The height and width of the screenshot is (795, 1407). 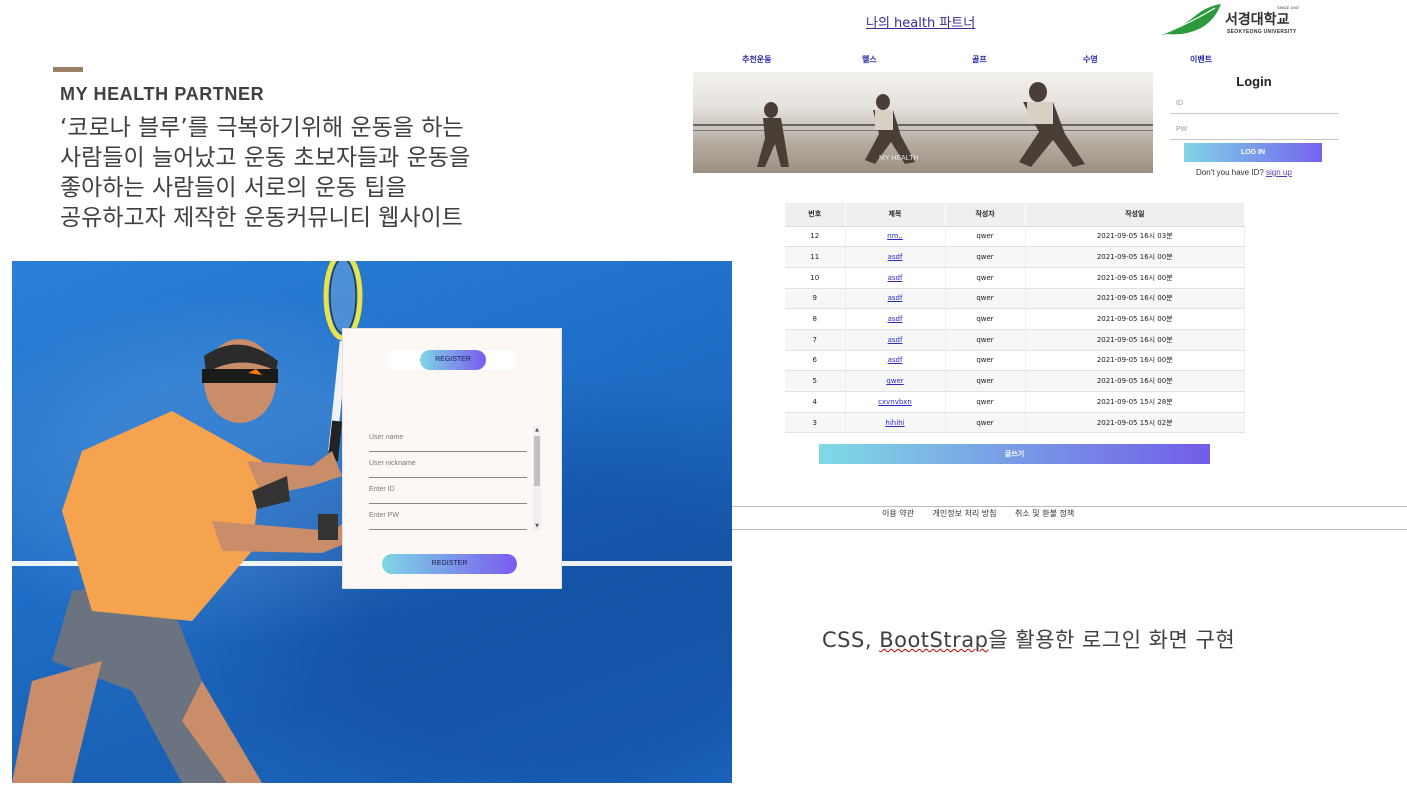 I want to click on post-number: 11, so click(x=815, y=257).